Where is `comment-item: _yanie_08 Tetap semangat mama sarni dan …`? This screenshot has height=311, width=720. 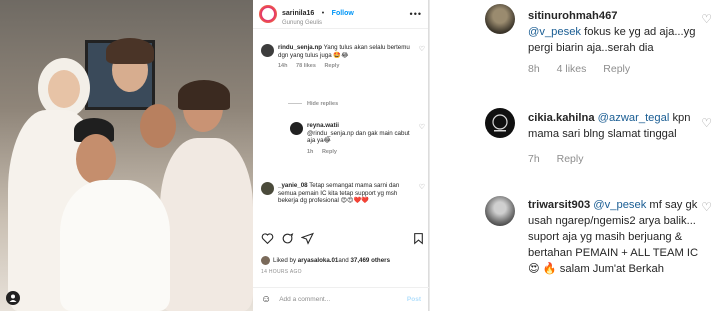
comment-item: _yanie_08 Tetap semangat mama sarni dan … is located at coordinates (343, 193).